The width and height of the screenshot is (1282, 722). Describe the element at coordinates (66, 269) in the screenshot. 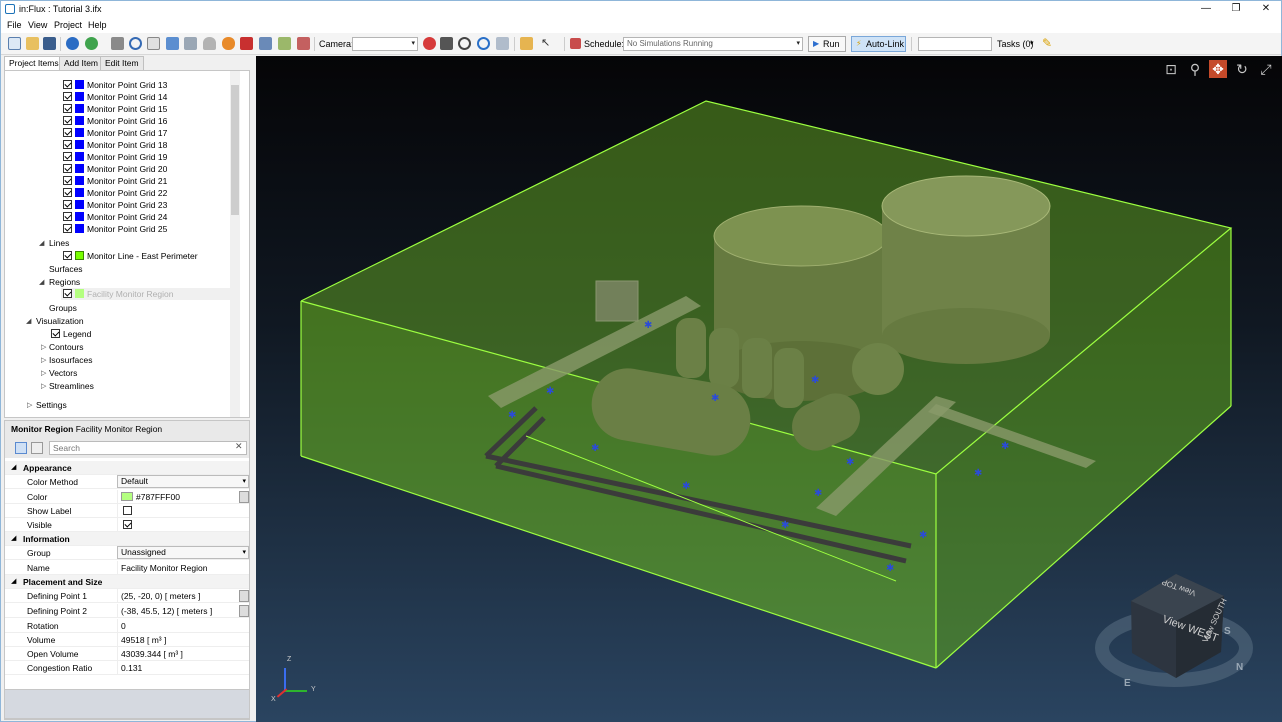

I see `tree-node-surfaces: Surfaces` at that location.